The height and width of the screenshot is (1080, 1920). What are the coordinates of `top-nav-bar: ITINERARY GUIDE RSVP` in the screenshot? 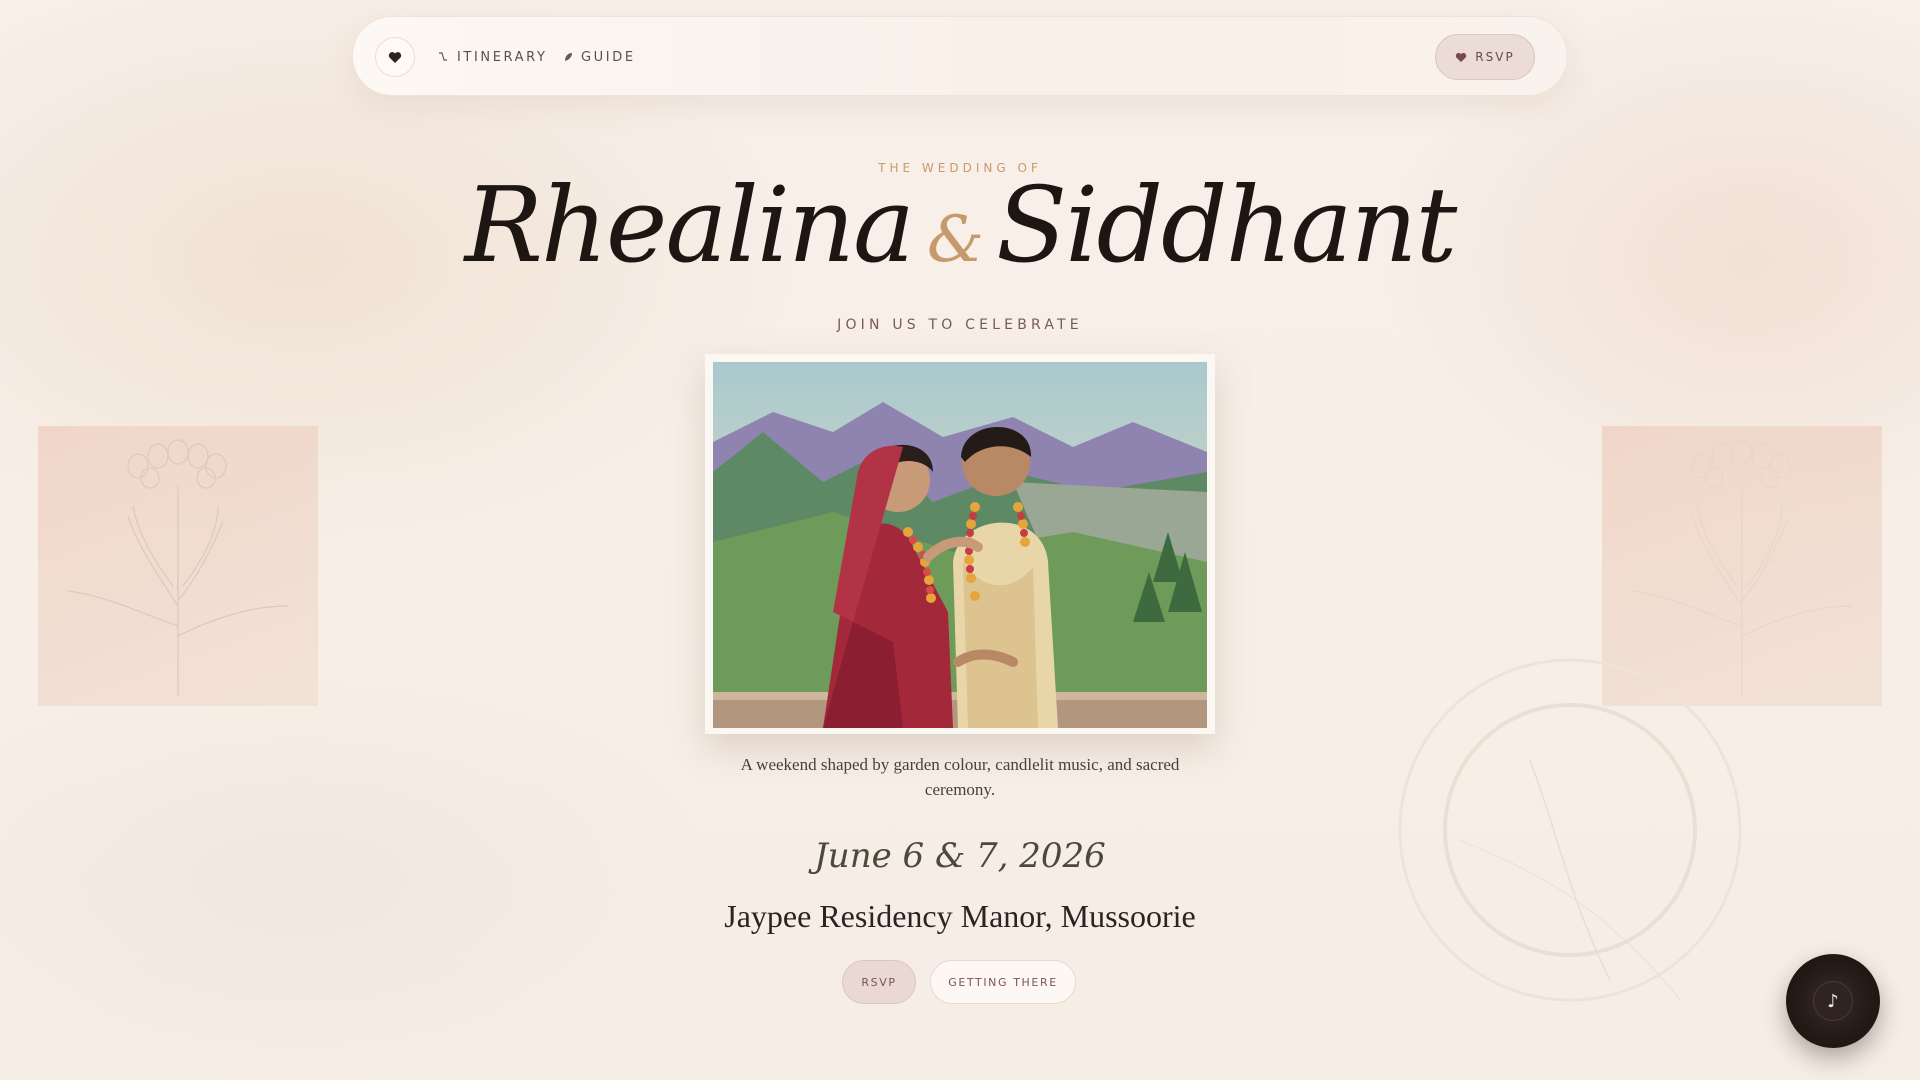 It's located at (960, 56).